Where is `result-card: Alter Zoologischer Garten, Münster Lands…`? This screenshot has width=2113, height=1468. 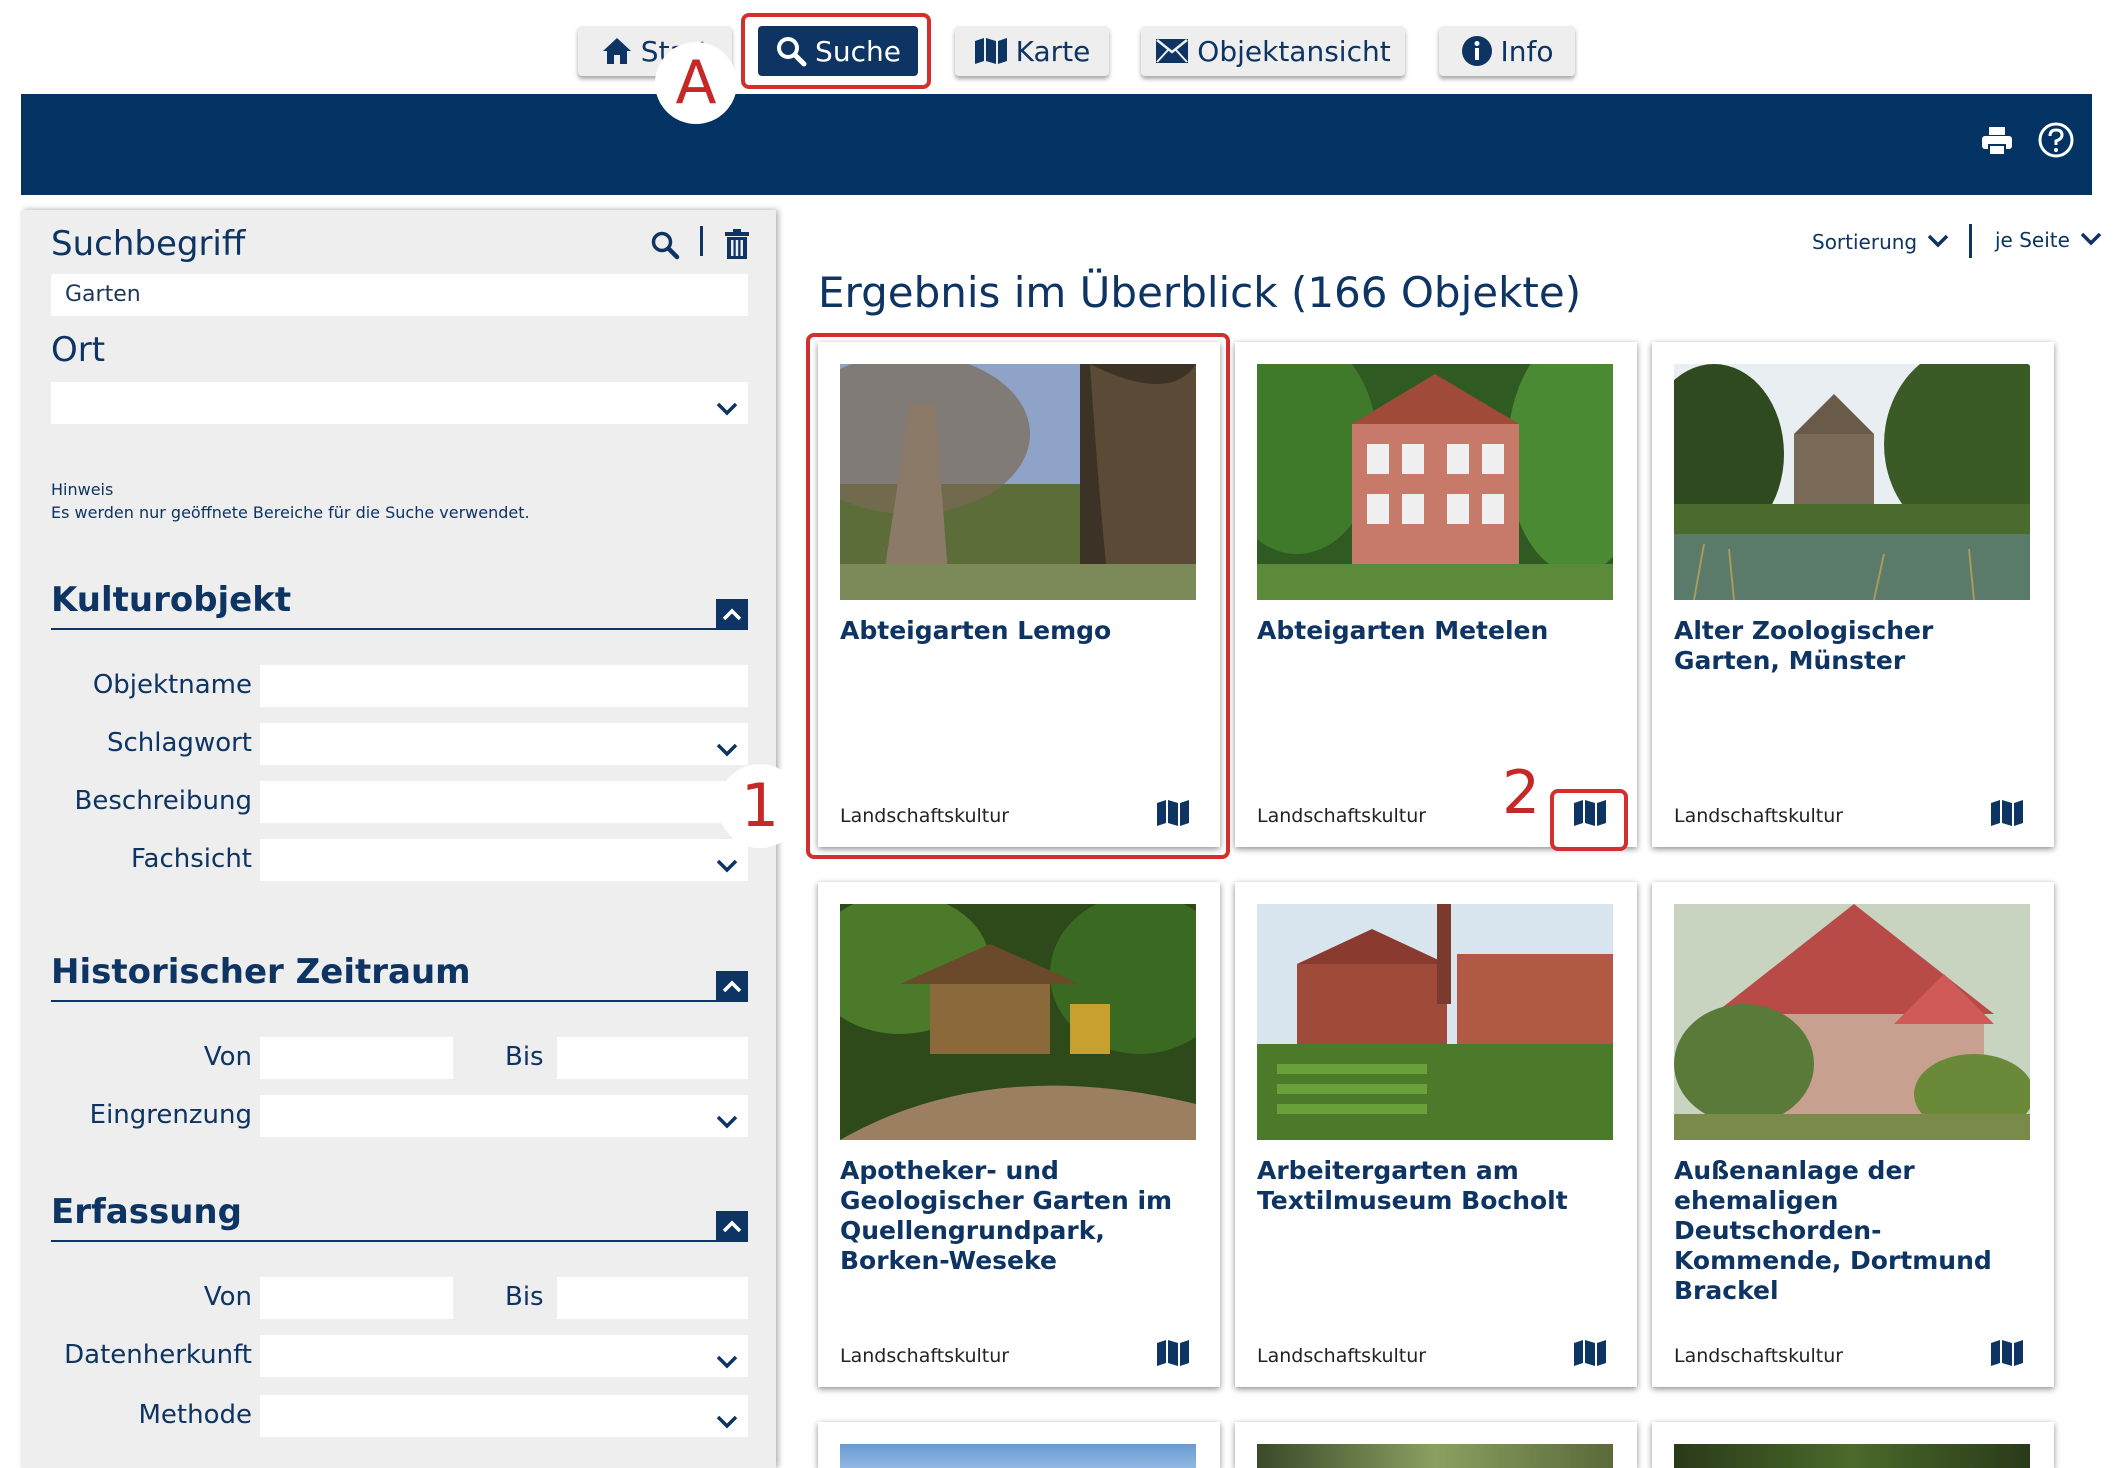 result-card: Alter Zoologischer Garten, Münster Lands… is located at coordinates (1853, 594).